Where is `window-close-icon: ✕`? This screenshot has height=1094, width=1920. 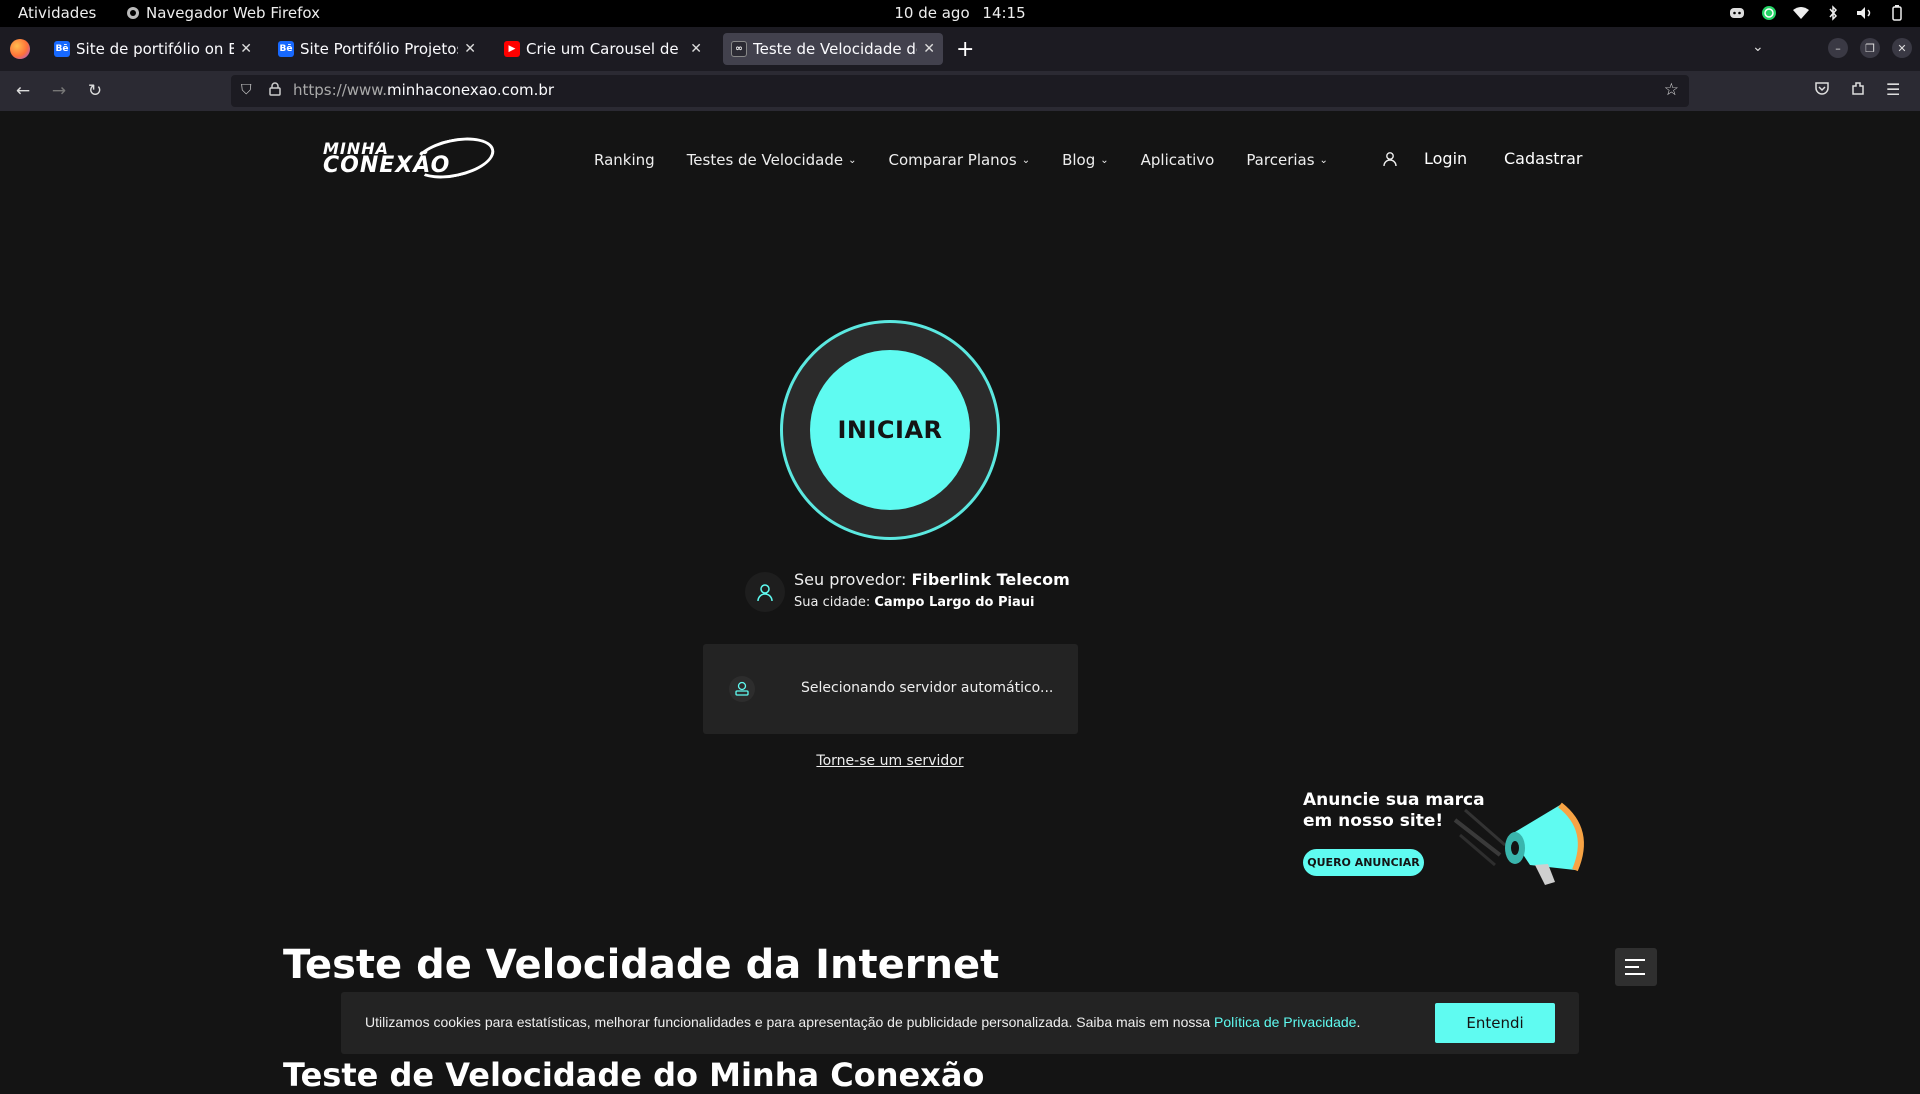
window-close-icon: ✕ is located at coordinates (1902, 48).